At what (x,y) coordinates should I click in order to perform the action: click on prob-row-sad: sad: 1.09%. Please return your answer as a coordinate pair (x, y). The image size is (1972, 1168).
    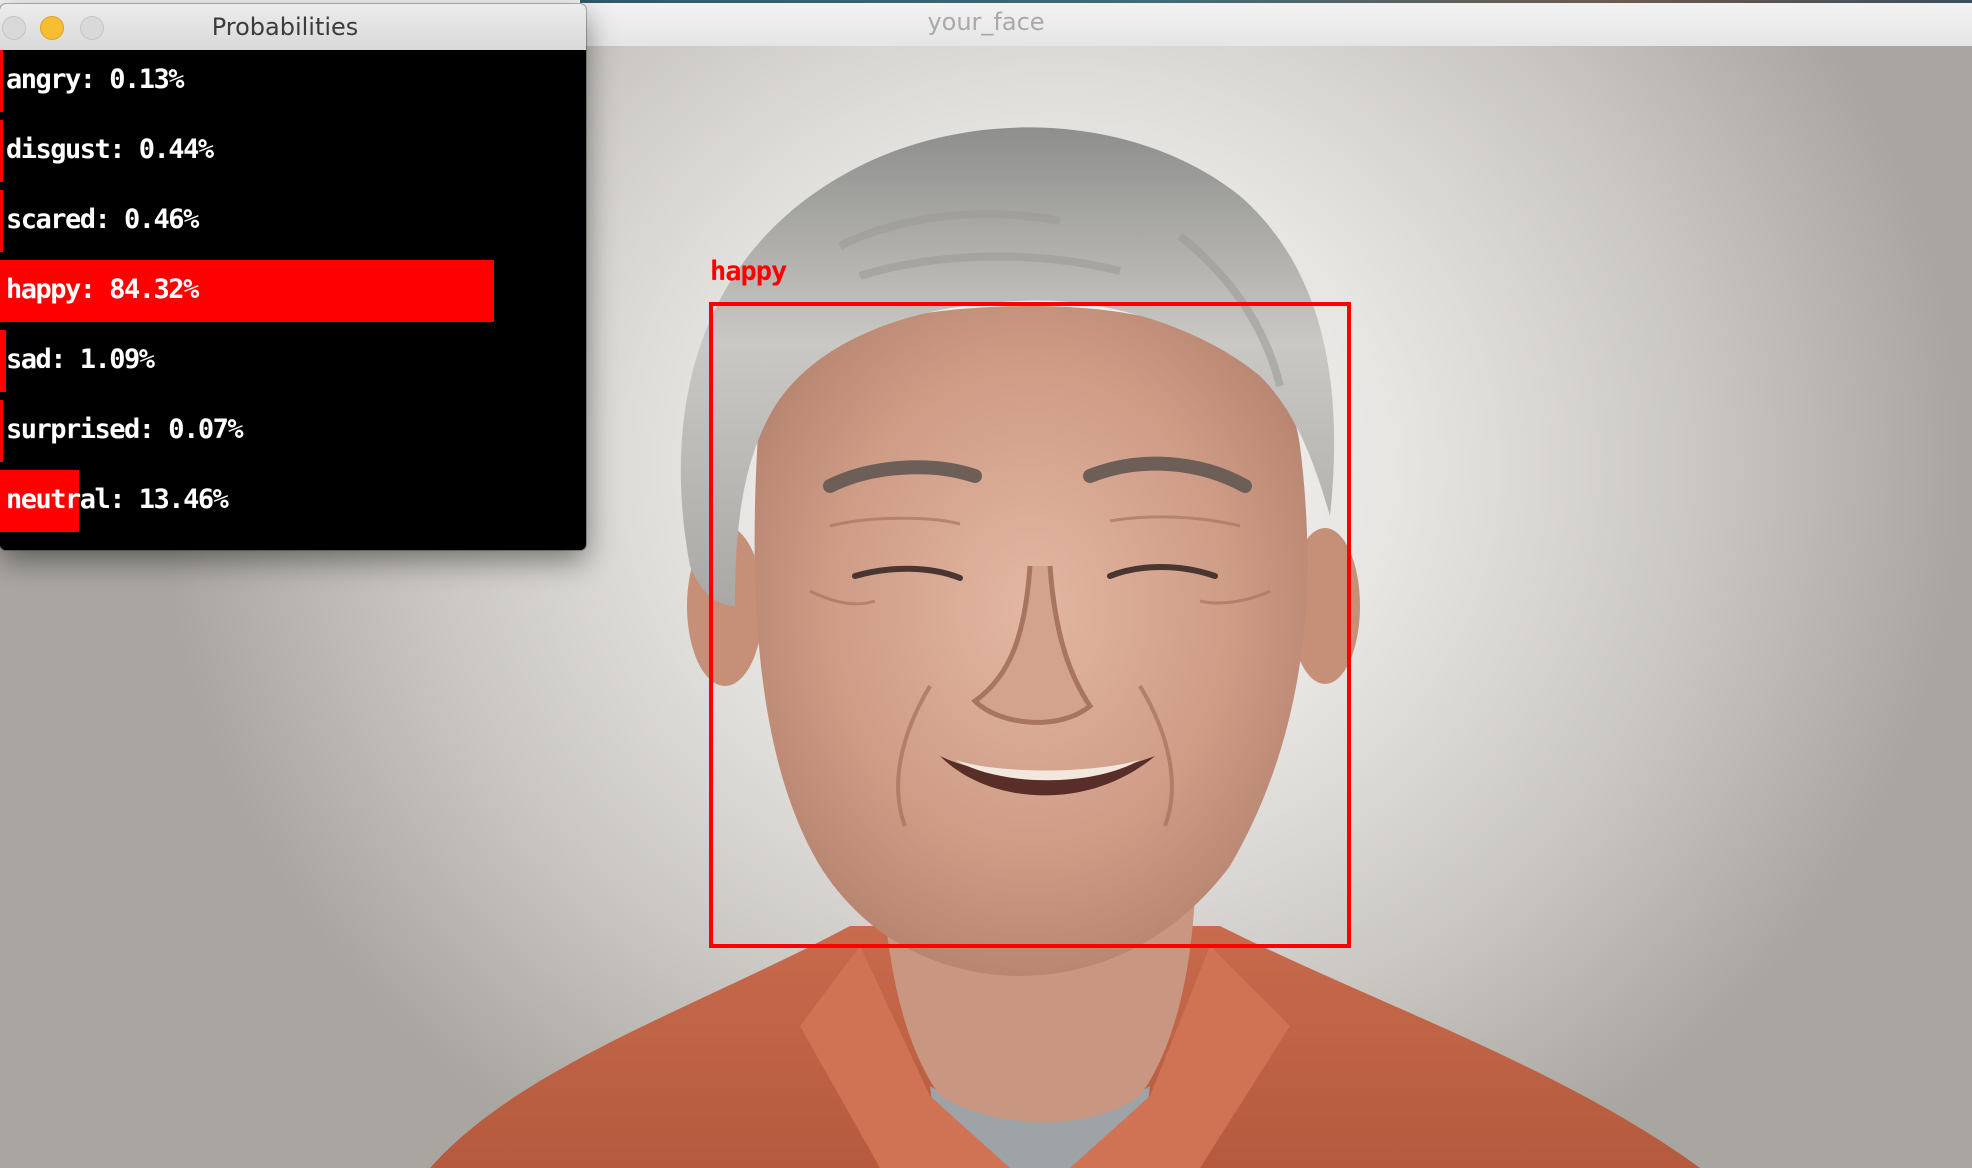
    Looking at the image, I should click on (293, 361).